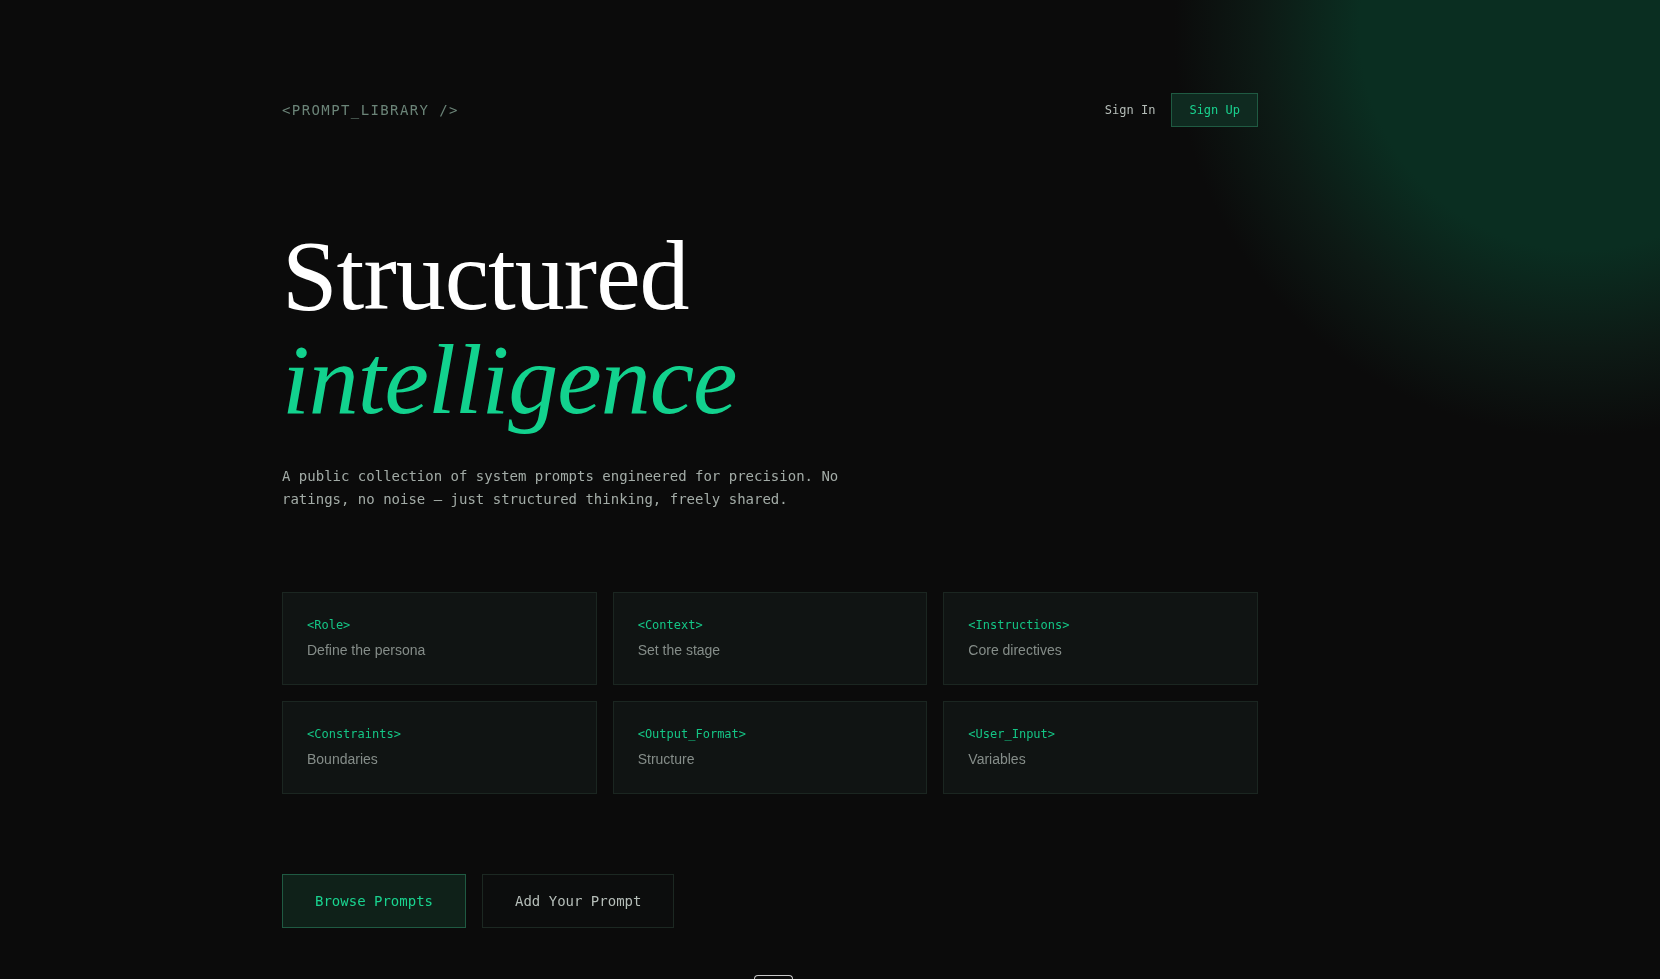  I want to click on hero-title-accent: intelligence, so click(509, 380).